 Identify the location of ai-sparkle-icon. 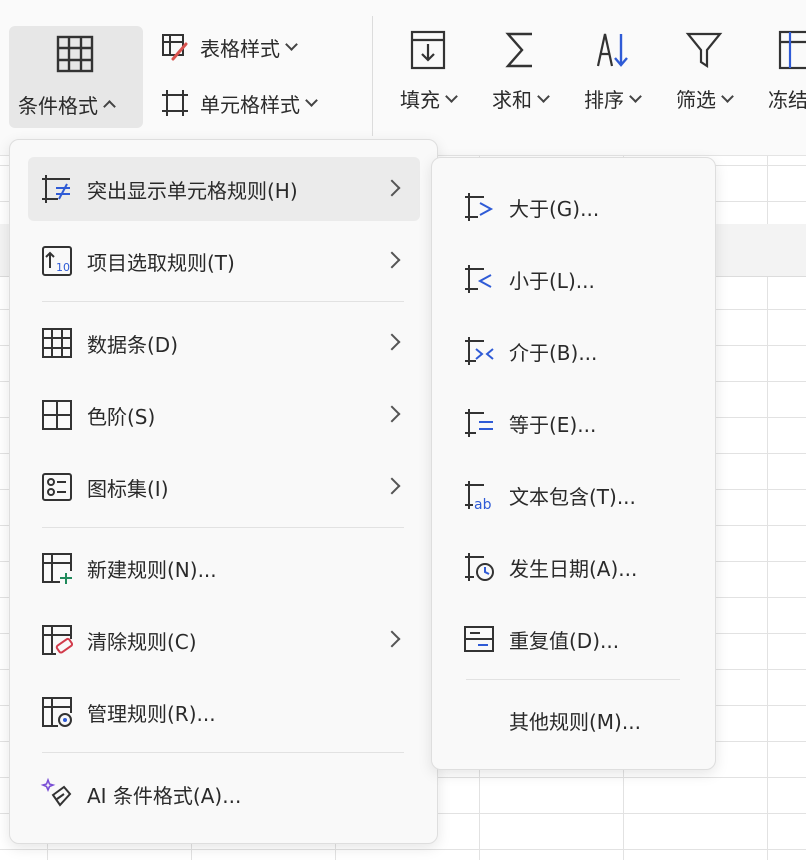
(57, 794).